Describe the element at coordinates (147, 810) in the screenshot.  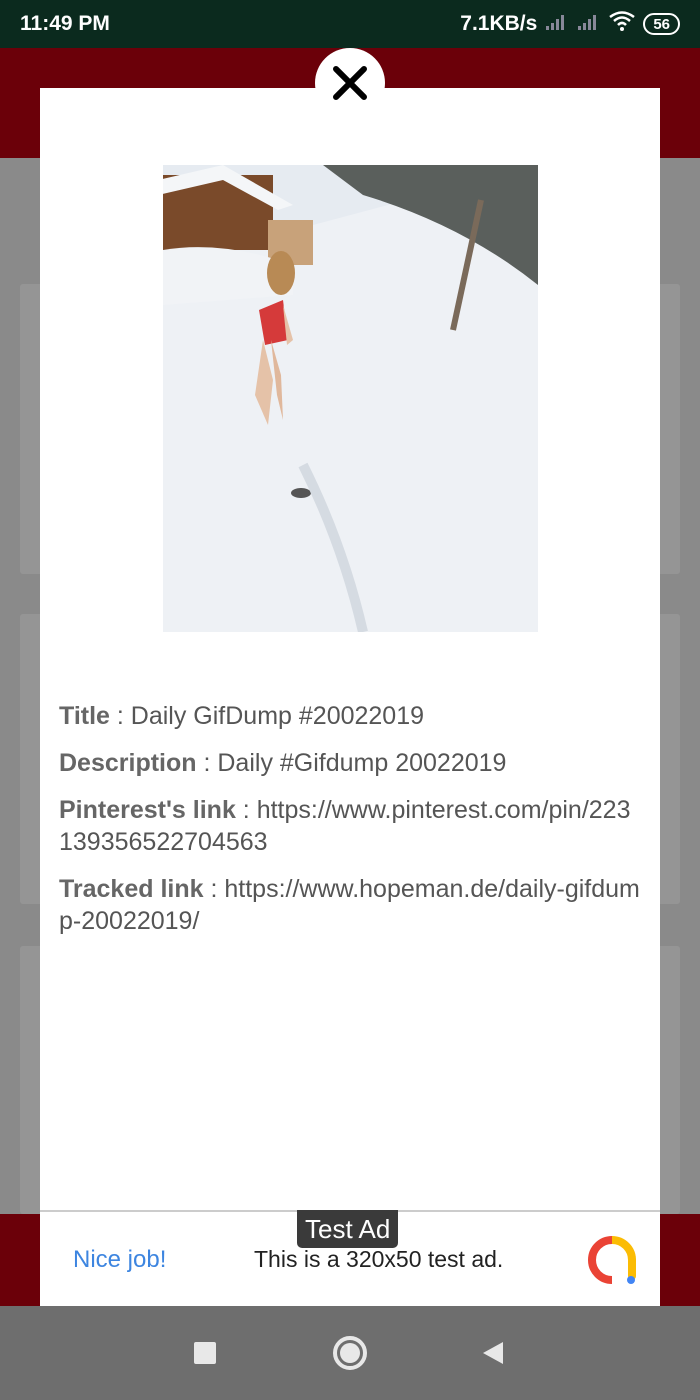
I see `field-key: Pinterest's link` at that location.